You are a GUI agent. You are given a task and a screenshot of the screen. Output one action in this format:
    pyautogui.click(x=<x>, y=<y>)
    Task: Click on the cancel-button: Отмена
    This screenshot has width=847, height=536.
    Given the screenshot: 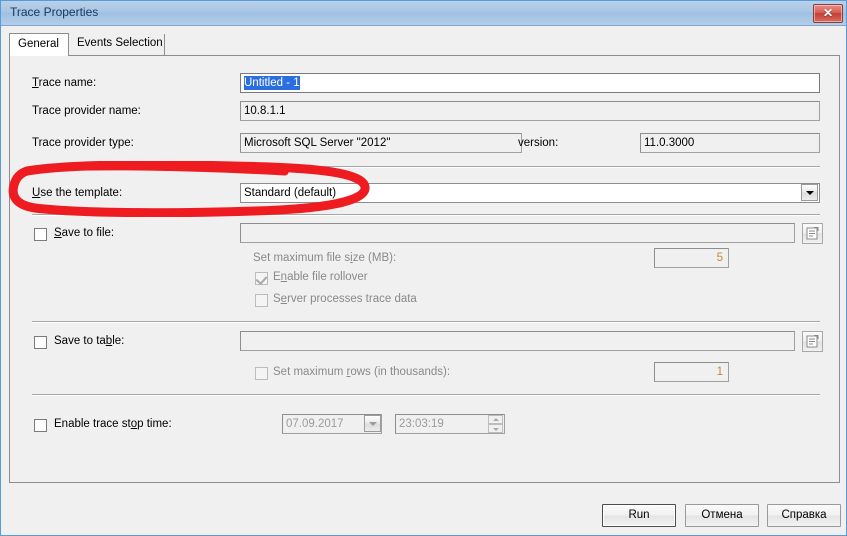 What is the action you would take?
    pyautogui.click(x=722, y=515)
    